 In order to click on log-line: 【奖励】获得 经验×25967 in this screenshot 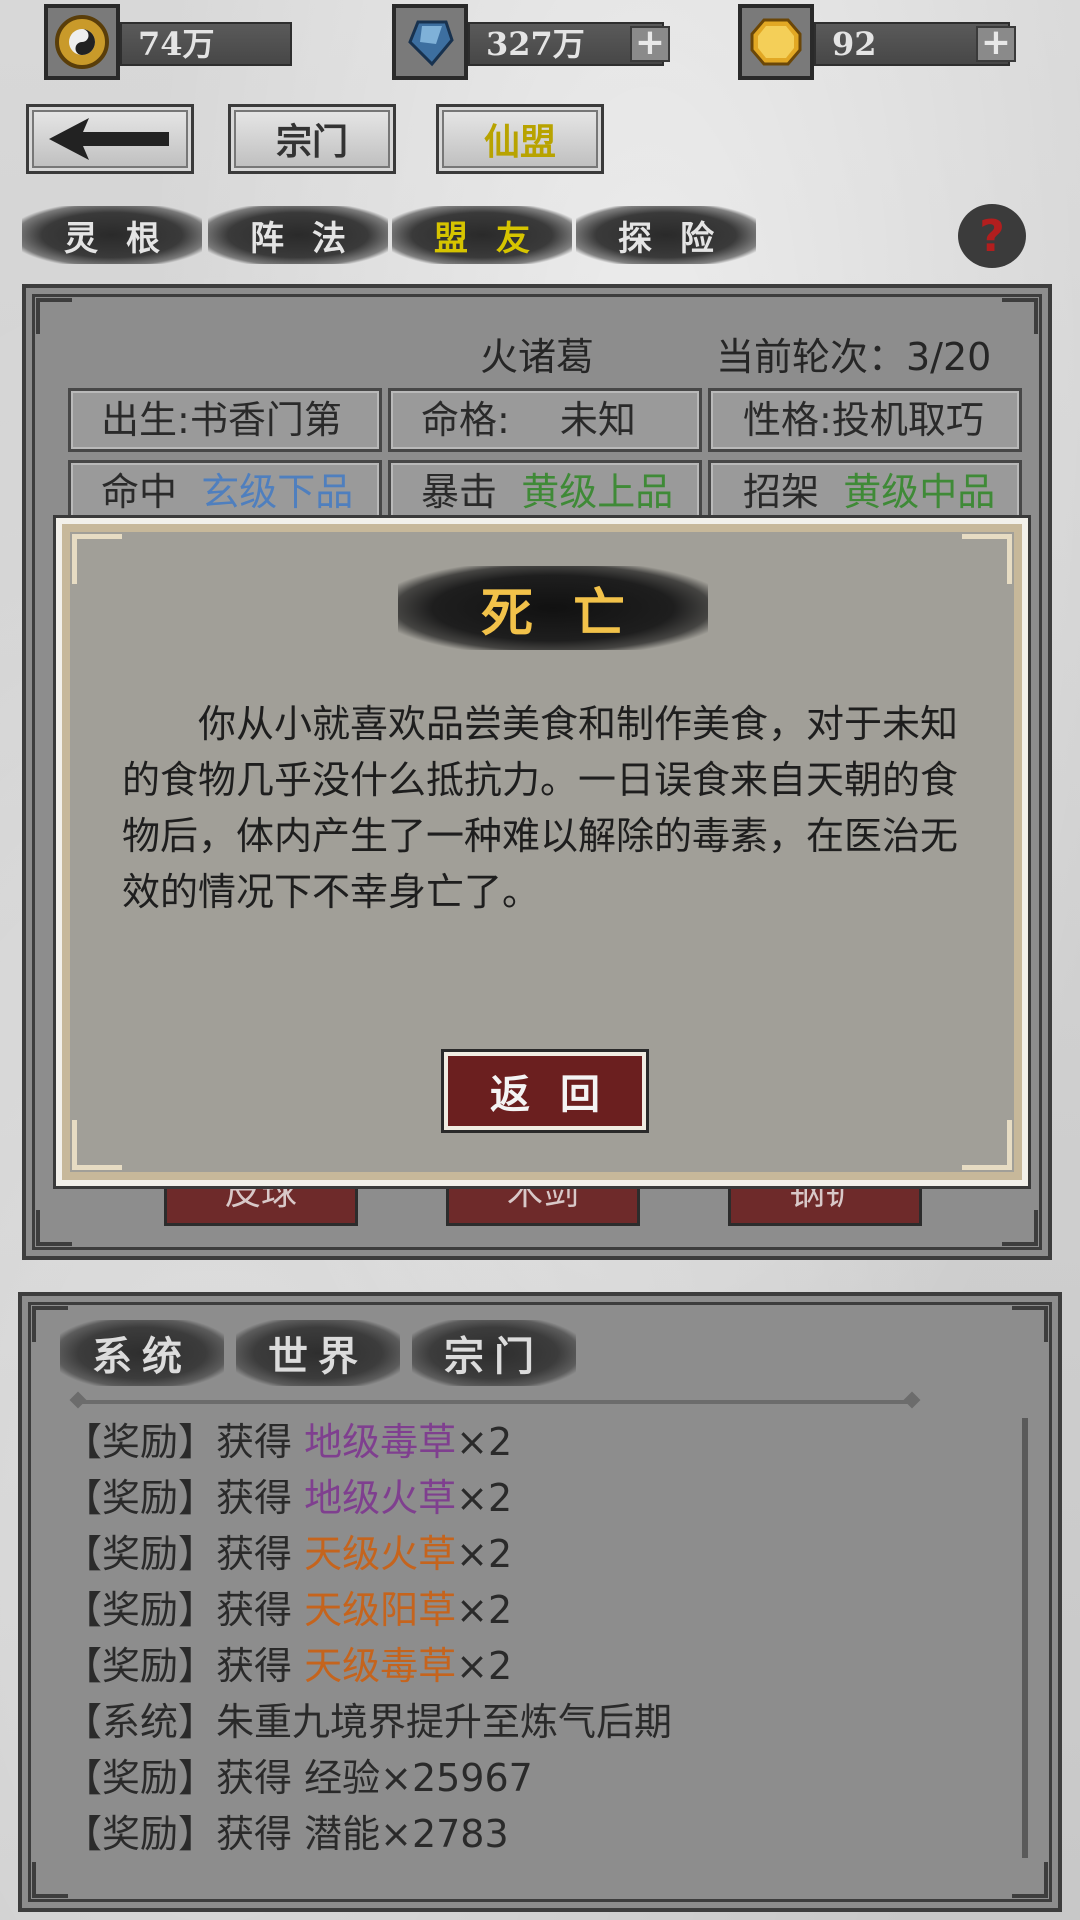, I will do `click(298, 1778)`.